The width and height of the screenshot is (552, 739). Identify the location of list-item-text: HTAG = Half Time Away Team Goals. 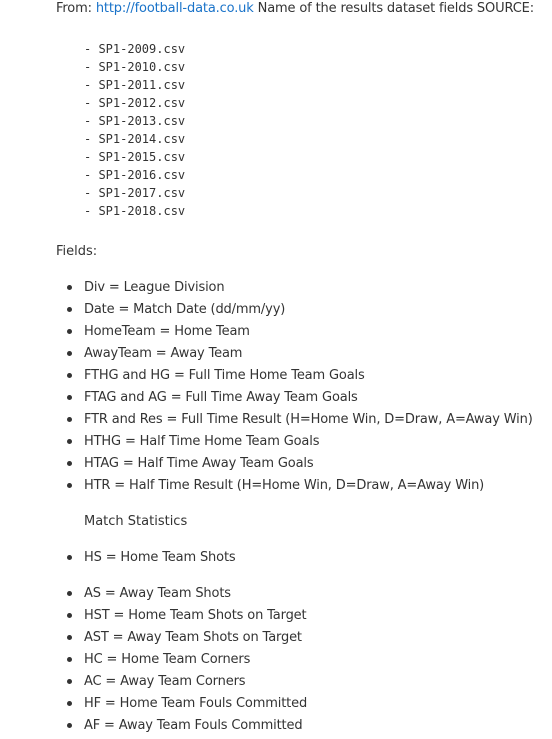
(199, 463).